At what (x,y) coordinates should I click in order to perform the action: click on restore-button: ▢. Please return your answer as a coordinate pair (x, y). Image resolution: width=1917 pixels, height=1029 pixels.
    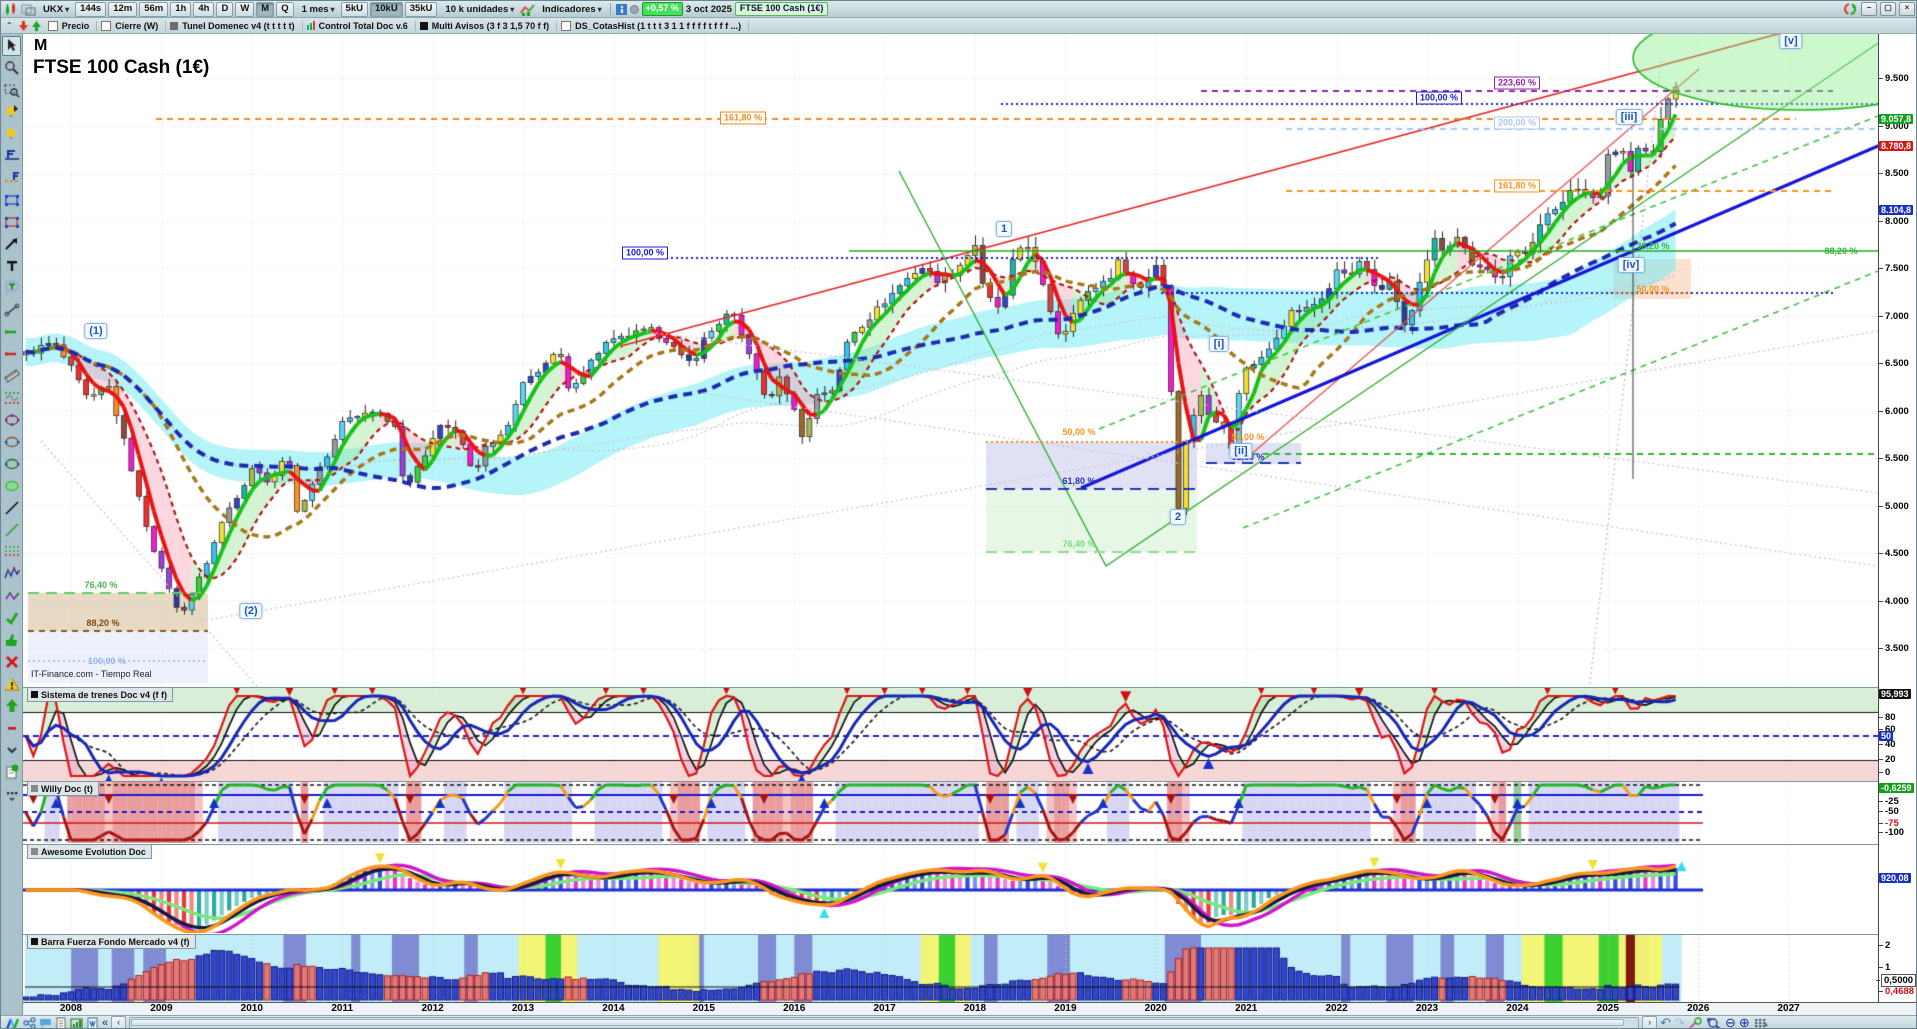
    Looking at the image, I should click on (1888, 9).